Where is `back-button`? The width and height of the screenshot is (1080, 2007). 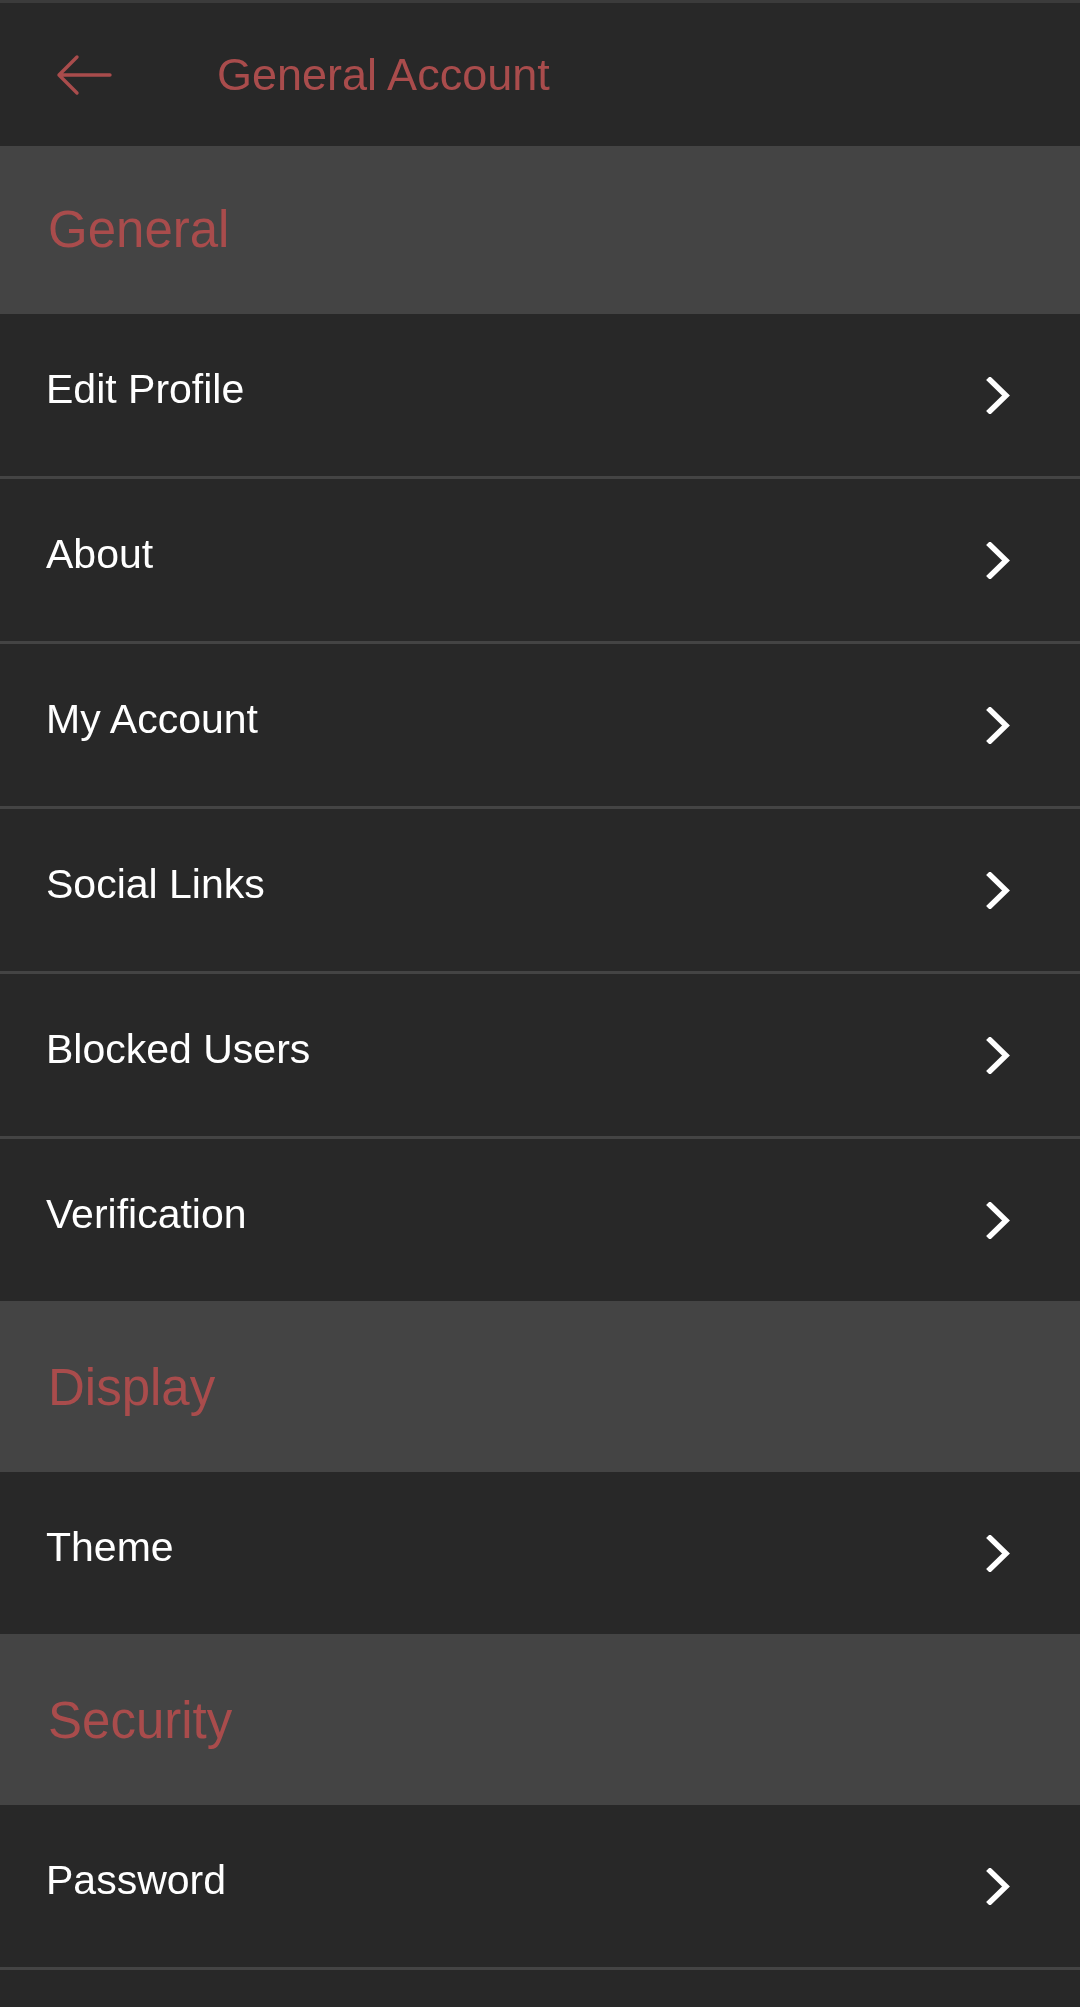 back-button is located at coordinates (83, 74).